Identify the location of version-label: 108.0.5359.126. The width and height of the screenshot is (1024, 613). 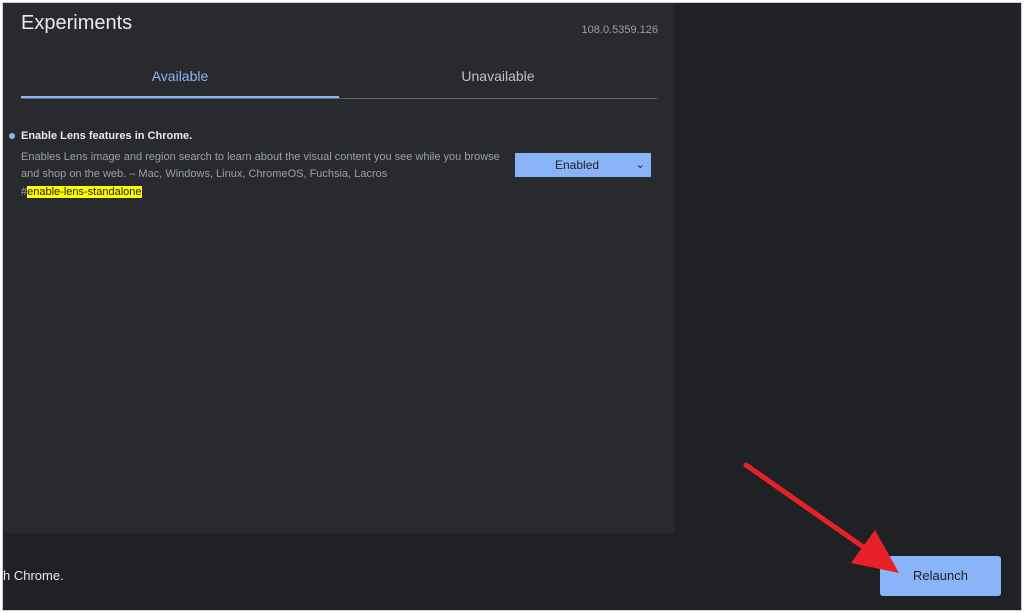
(619, 30).